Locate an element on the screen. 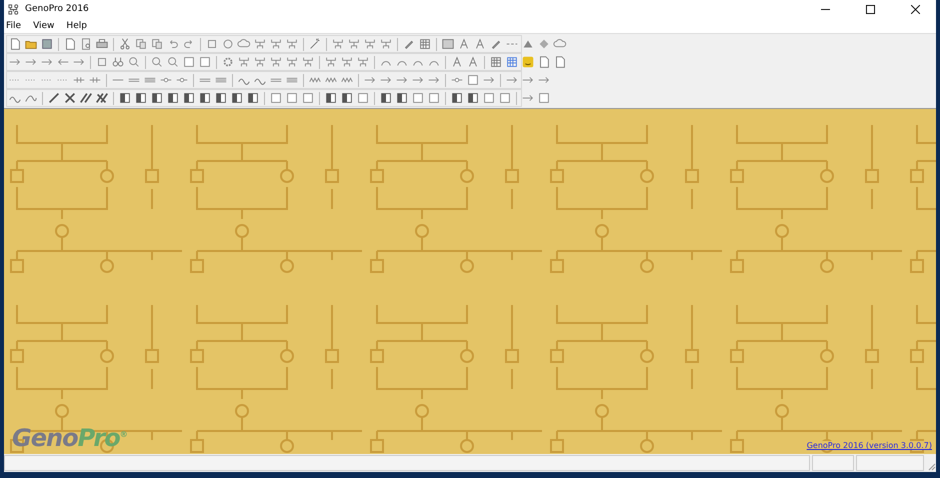 The height and width of the screenshot is (478, 940). double-slash-icon is located at coordinates (86, 98).